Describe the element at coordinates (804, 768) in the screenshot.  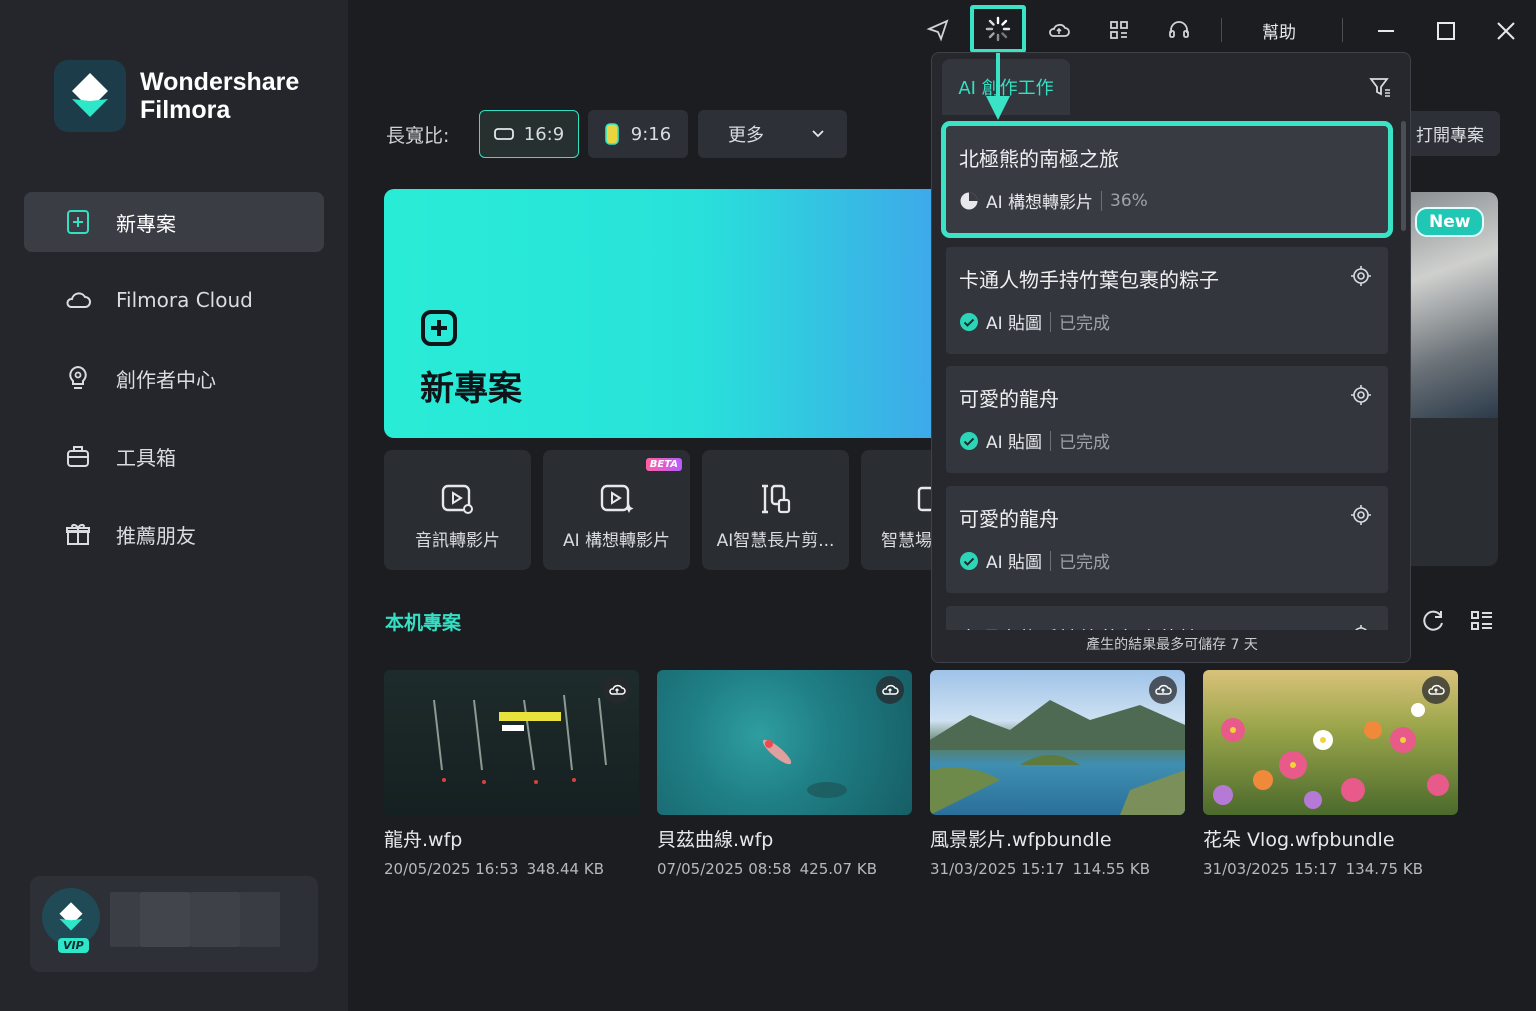
I see `swimmer-thumbnail-art` at that location.